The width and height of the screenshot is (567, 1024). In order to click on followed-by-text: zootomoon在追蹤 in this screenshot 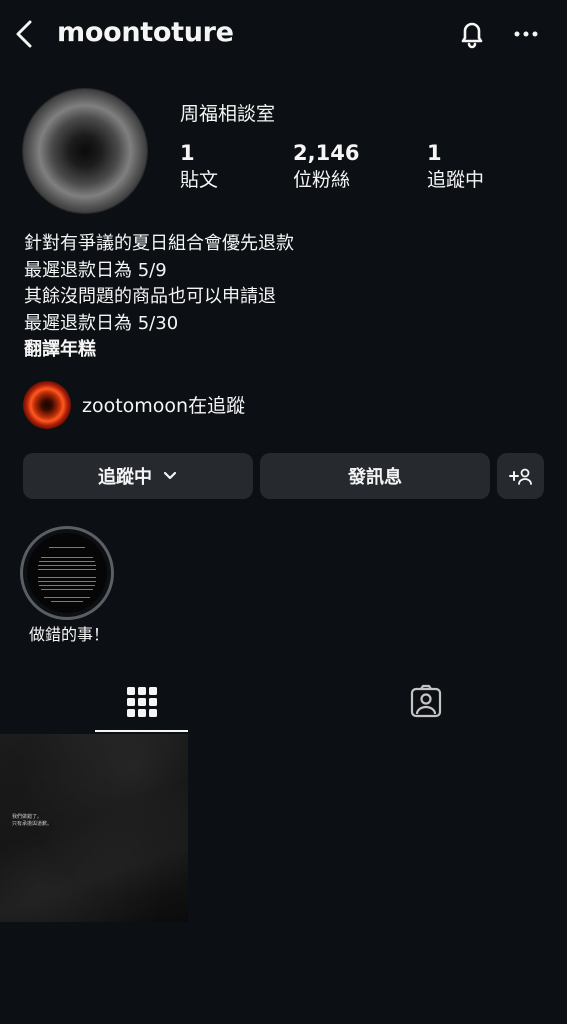, I will do `click(163, 406)`.